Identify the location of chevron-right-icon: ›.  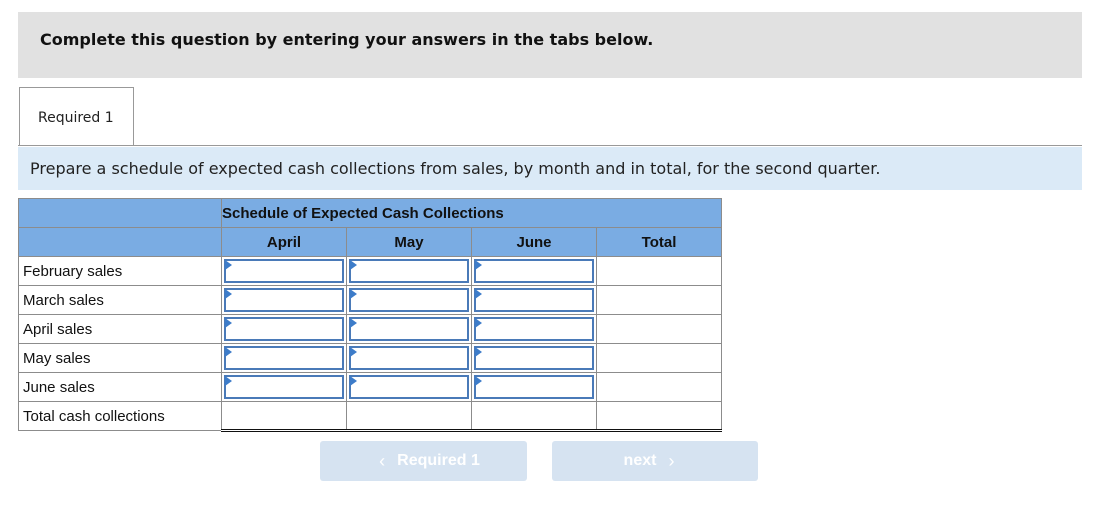
(671, 460).